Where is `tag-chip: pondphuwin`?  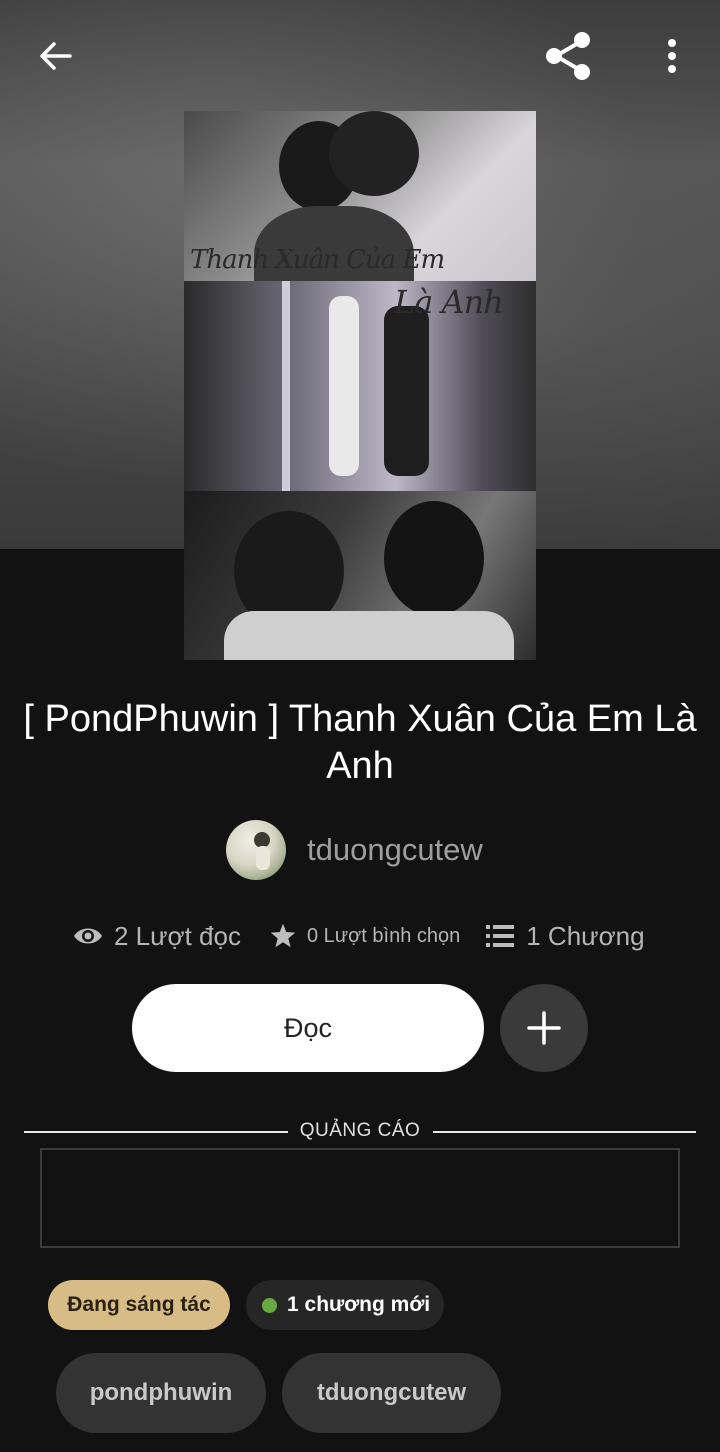 tag-chip: pondphuwin is located at coordinates (161, 1393).